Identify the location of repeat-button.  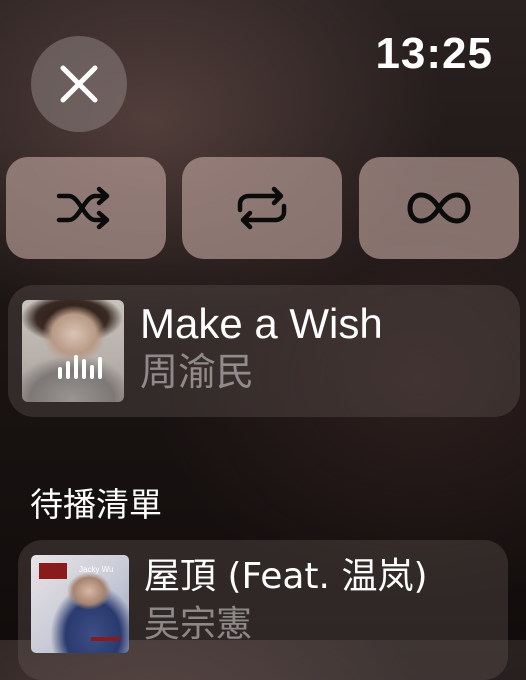
(262, 208).